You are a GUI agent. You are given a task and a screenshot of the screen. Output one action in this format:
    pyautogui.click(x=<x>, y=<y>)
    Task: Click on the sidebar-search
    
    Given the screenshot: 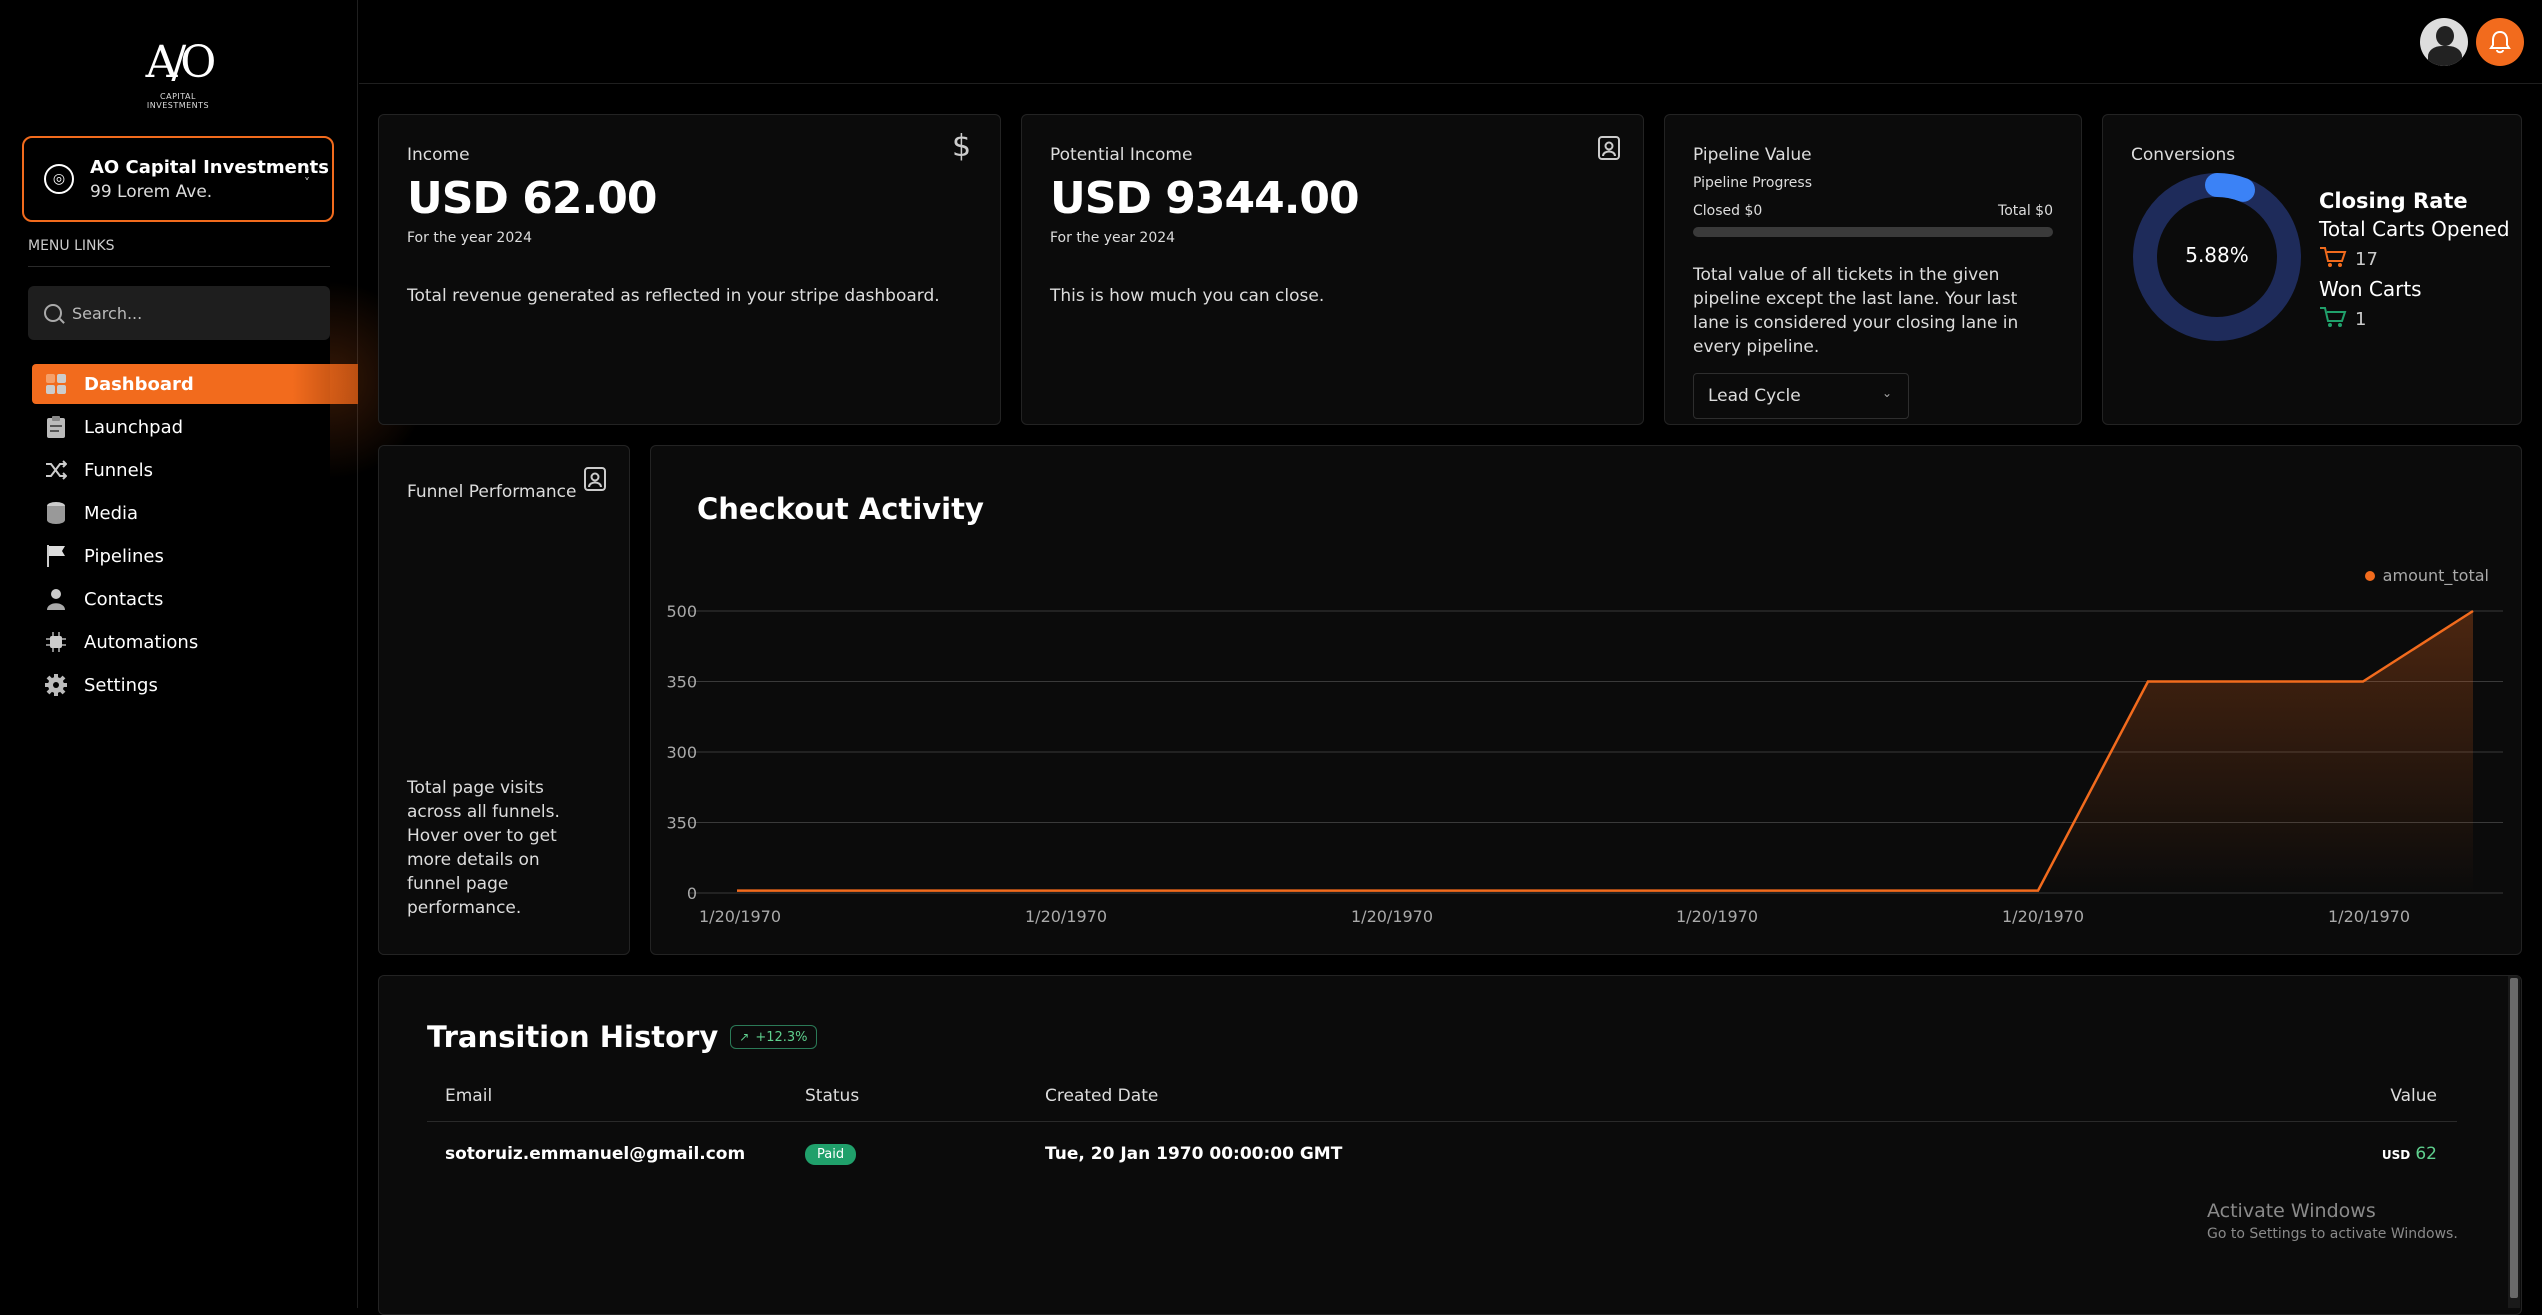 What is the action you would take?
    pyautogui.click(x=179, y=313)
    